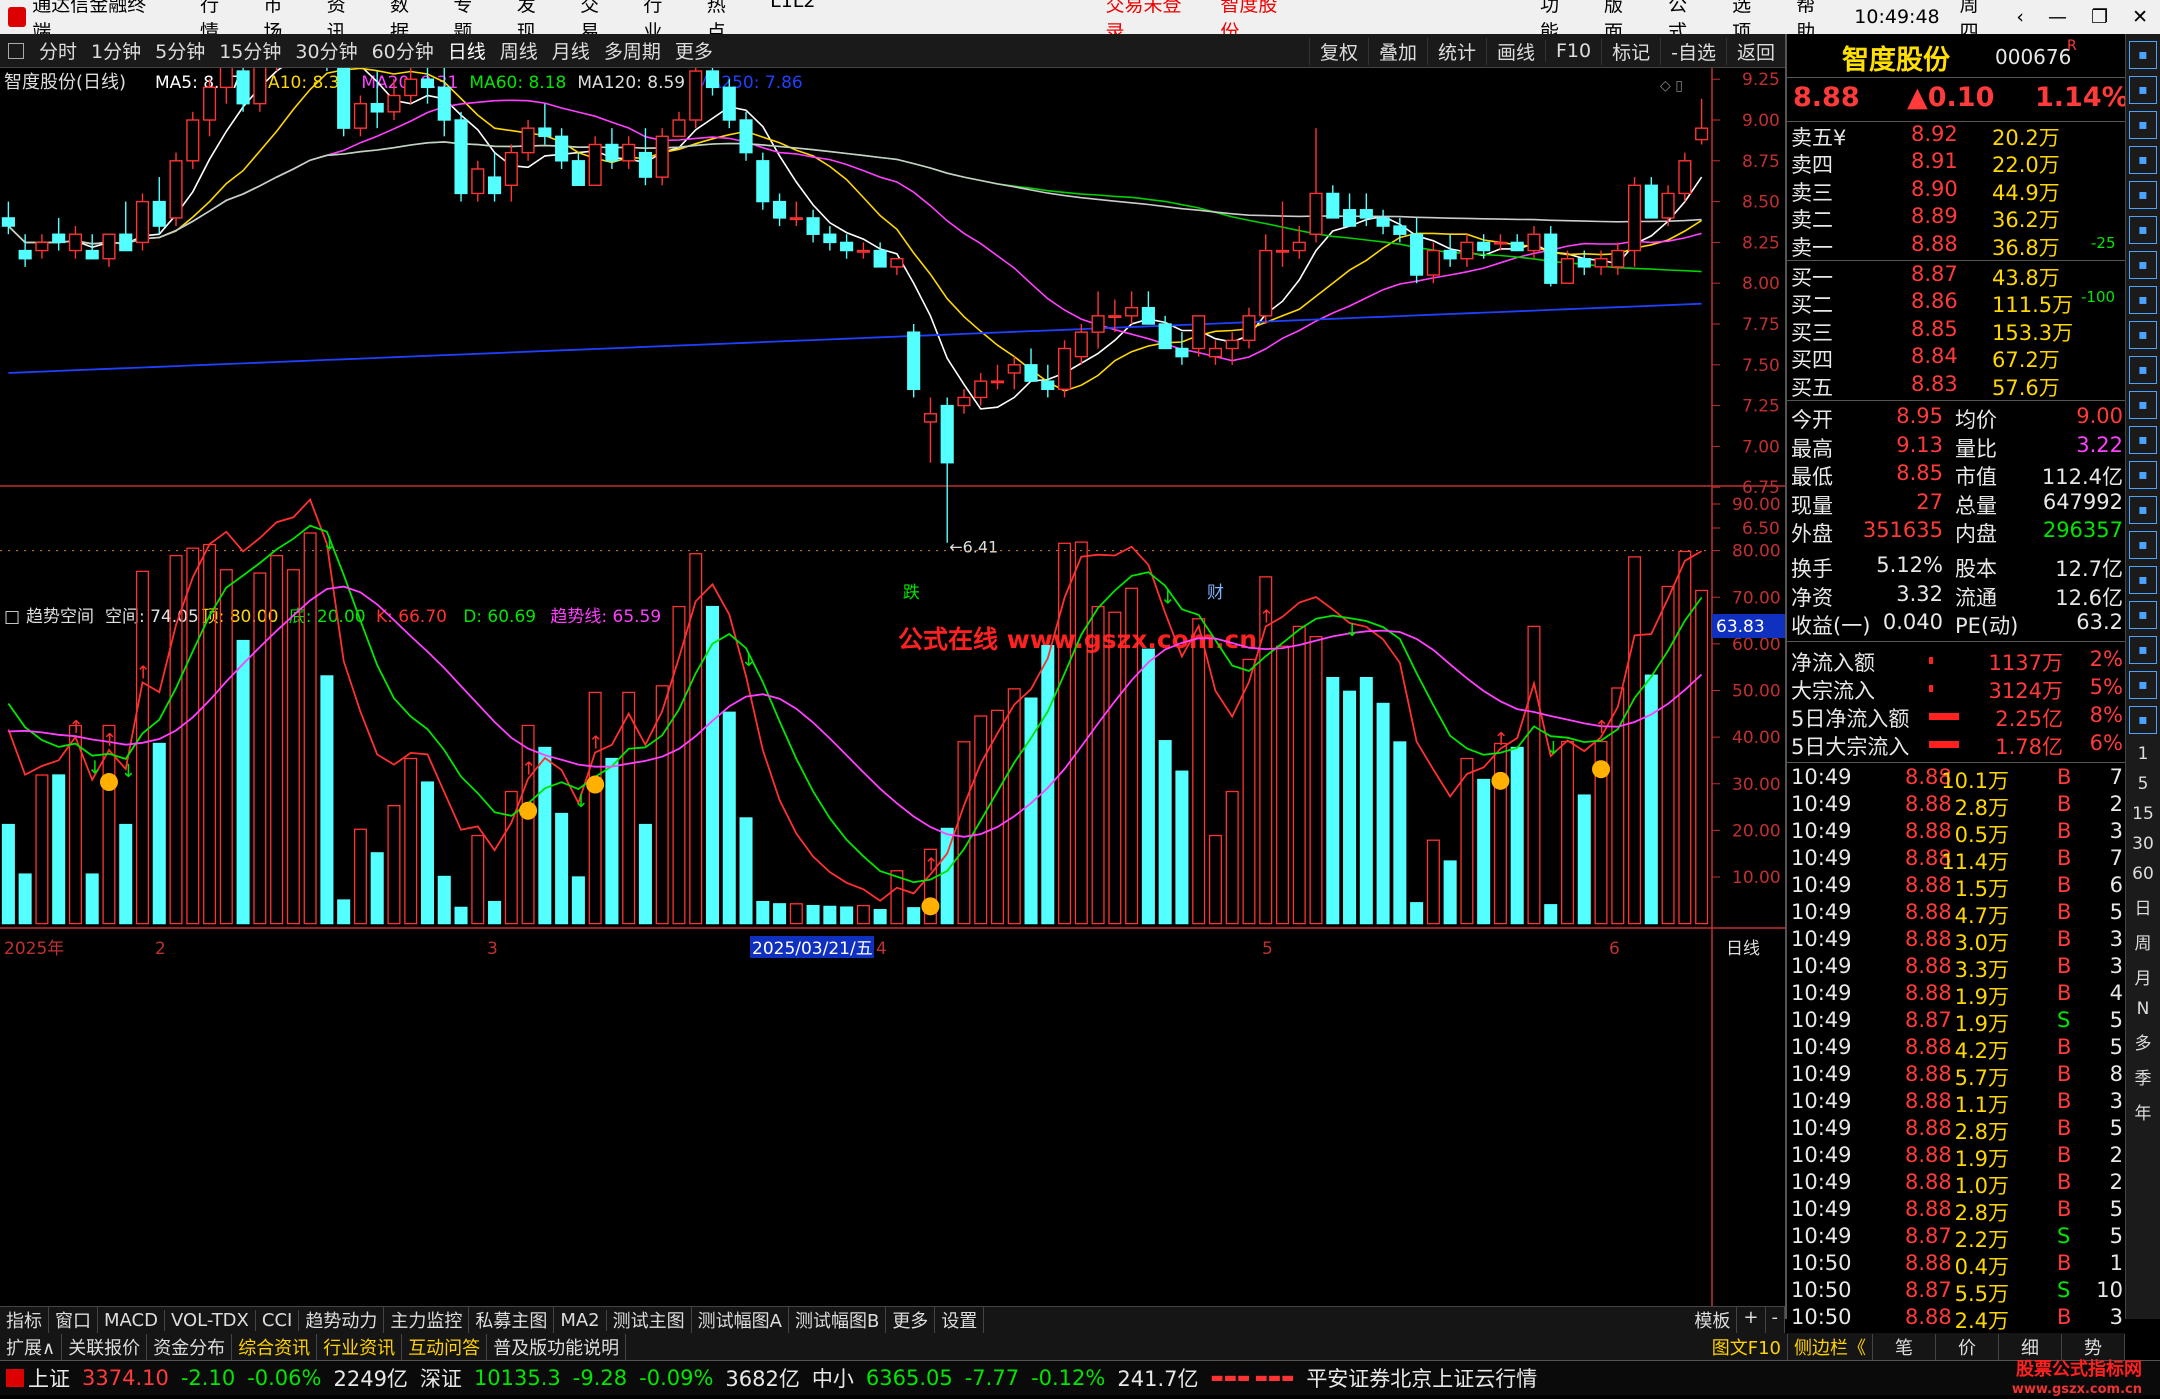 The image size is (2160, 1399). What do you see at coordinates (1957, 218) in the screenshot?
I see `ask-row: 卖二 8.89 36.2万` at bounding box center [1957, 218].